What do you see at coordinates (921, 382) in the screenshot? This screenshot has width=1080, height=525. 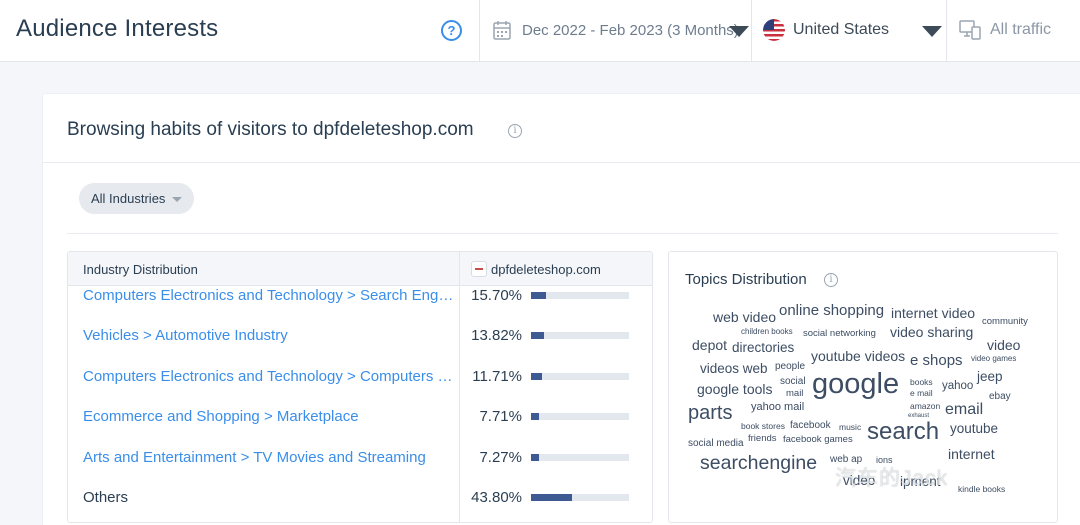 I see `topic-word: books` at bounding box center [921, 382].